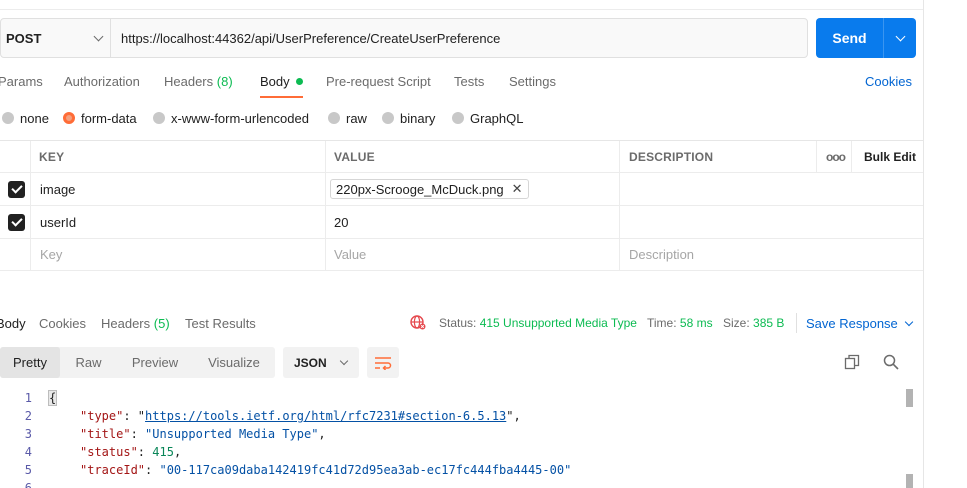  Describe the element at coordinates (113, 470) in the screenshot. I see `json-key: "traceId"` at that location.